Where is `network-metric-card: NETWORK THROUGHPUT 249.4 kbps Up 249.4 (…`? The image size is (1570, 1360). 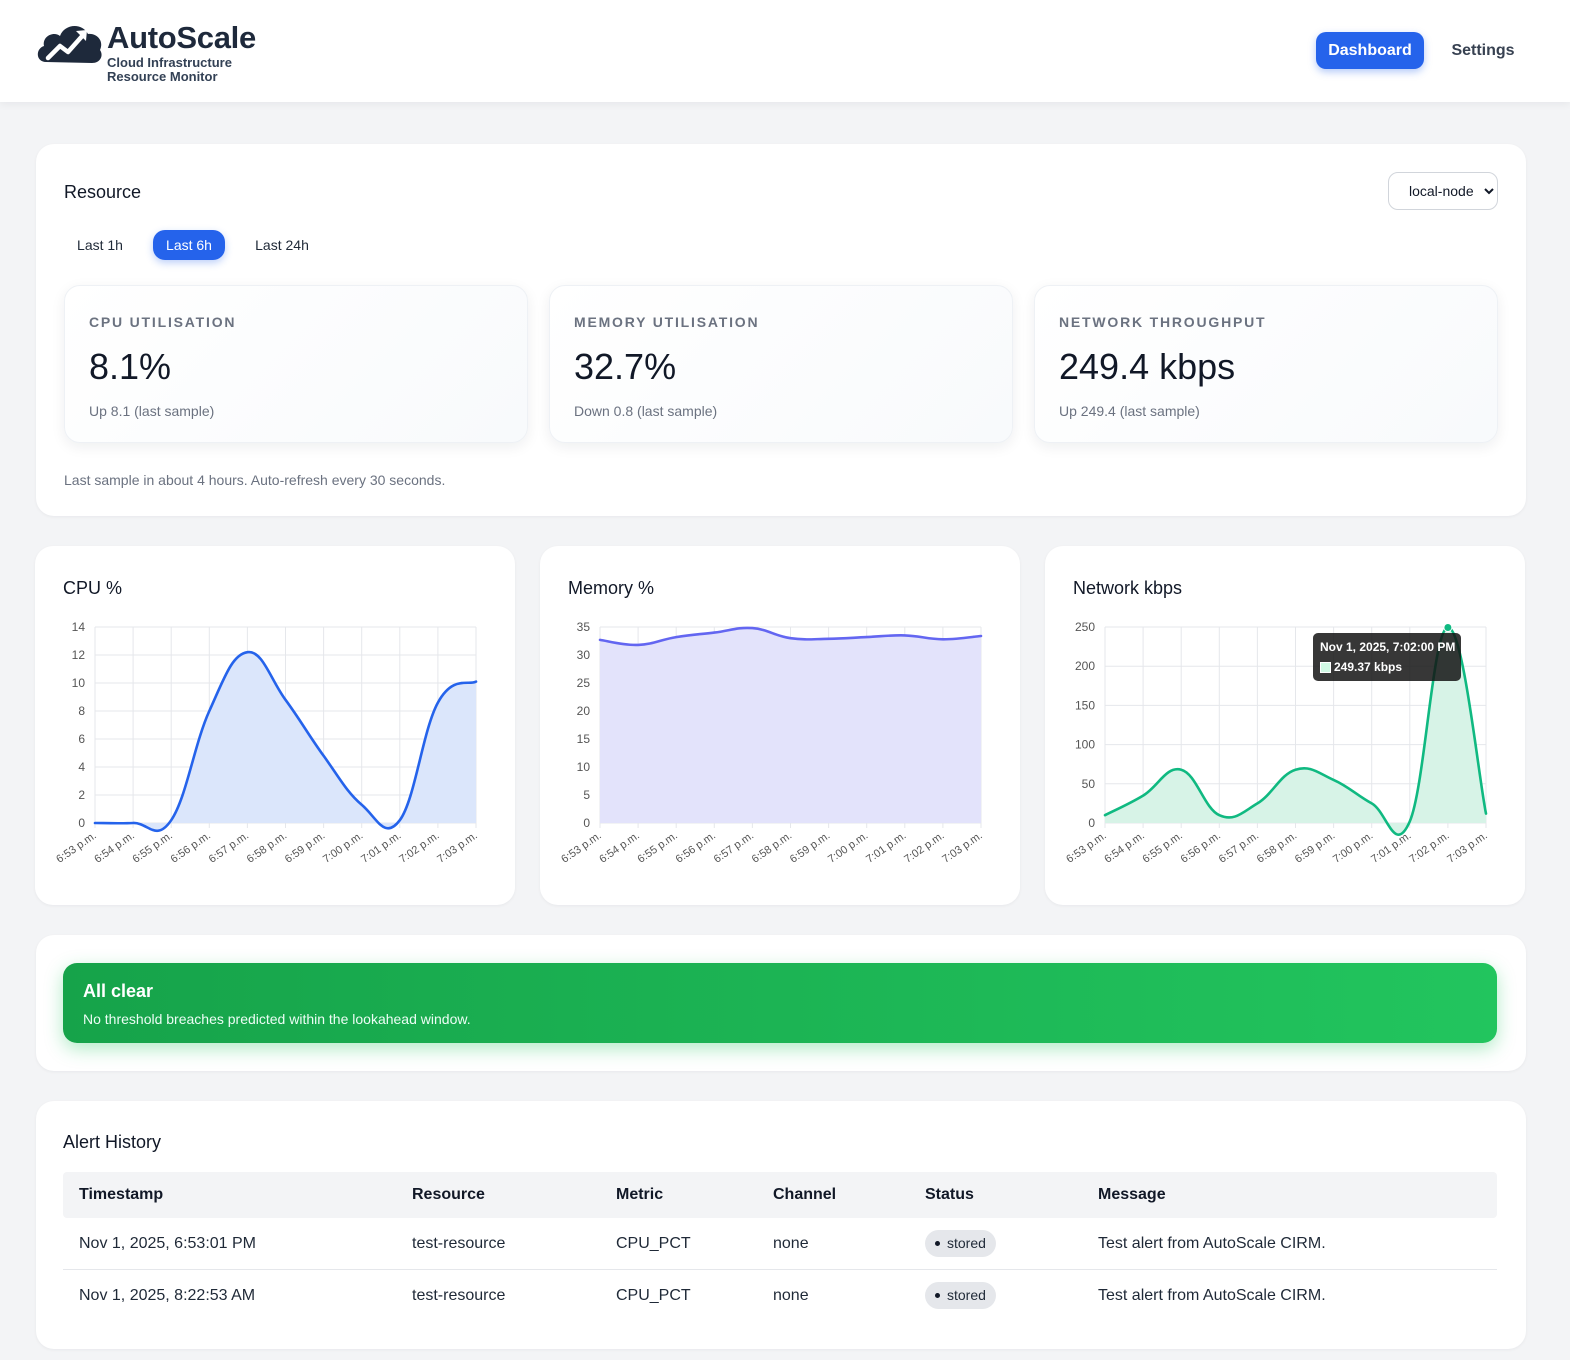 network-metric-card: NETWORK THROUGHPUT 249.4 kbps Up 249.4 (… is located at coordinates (1266, 364).